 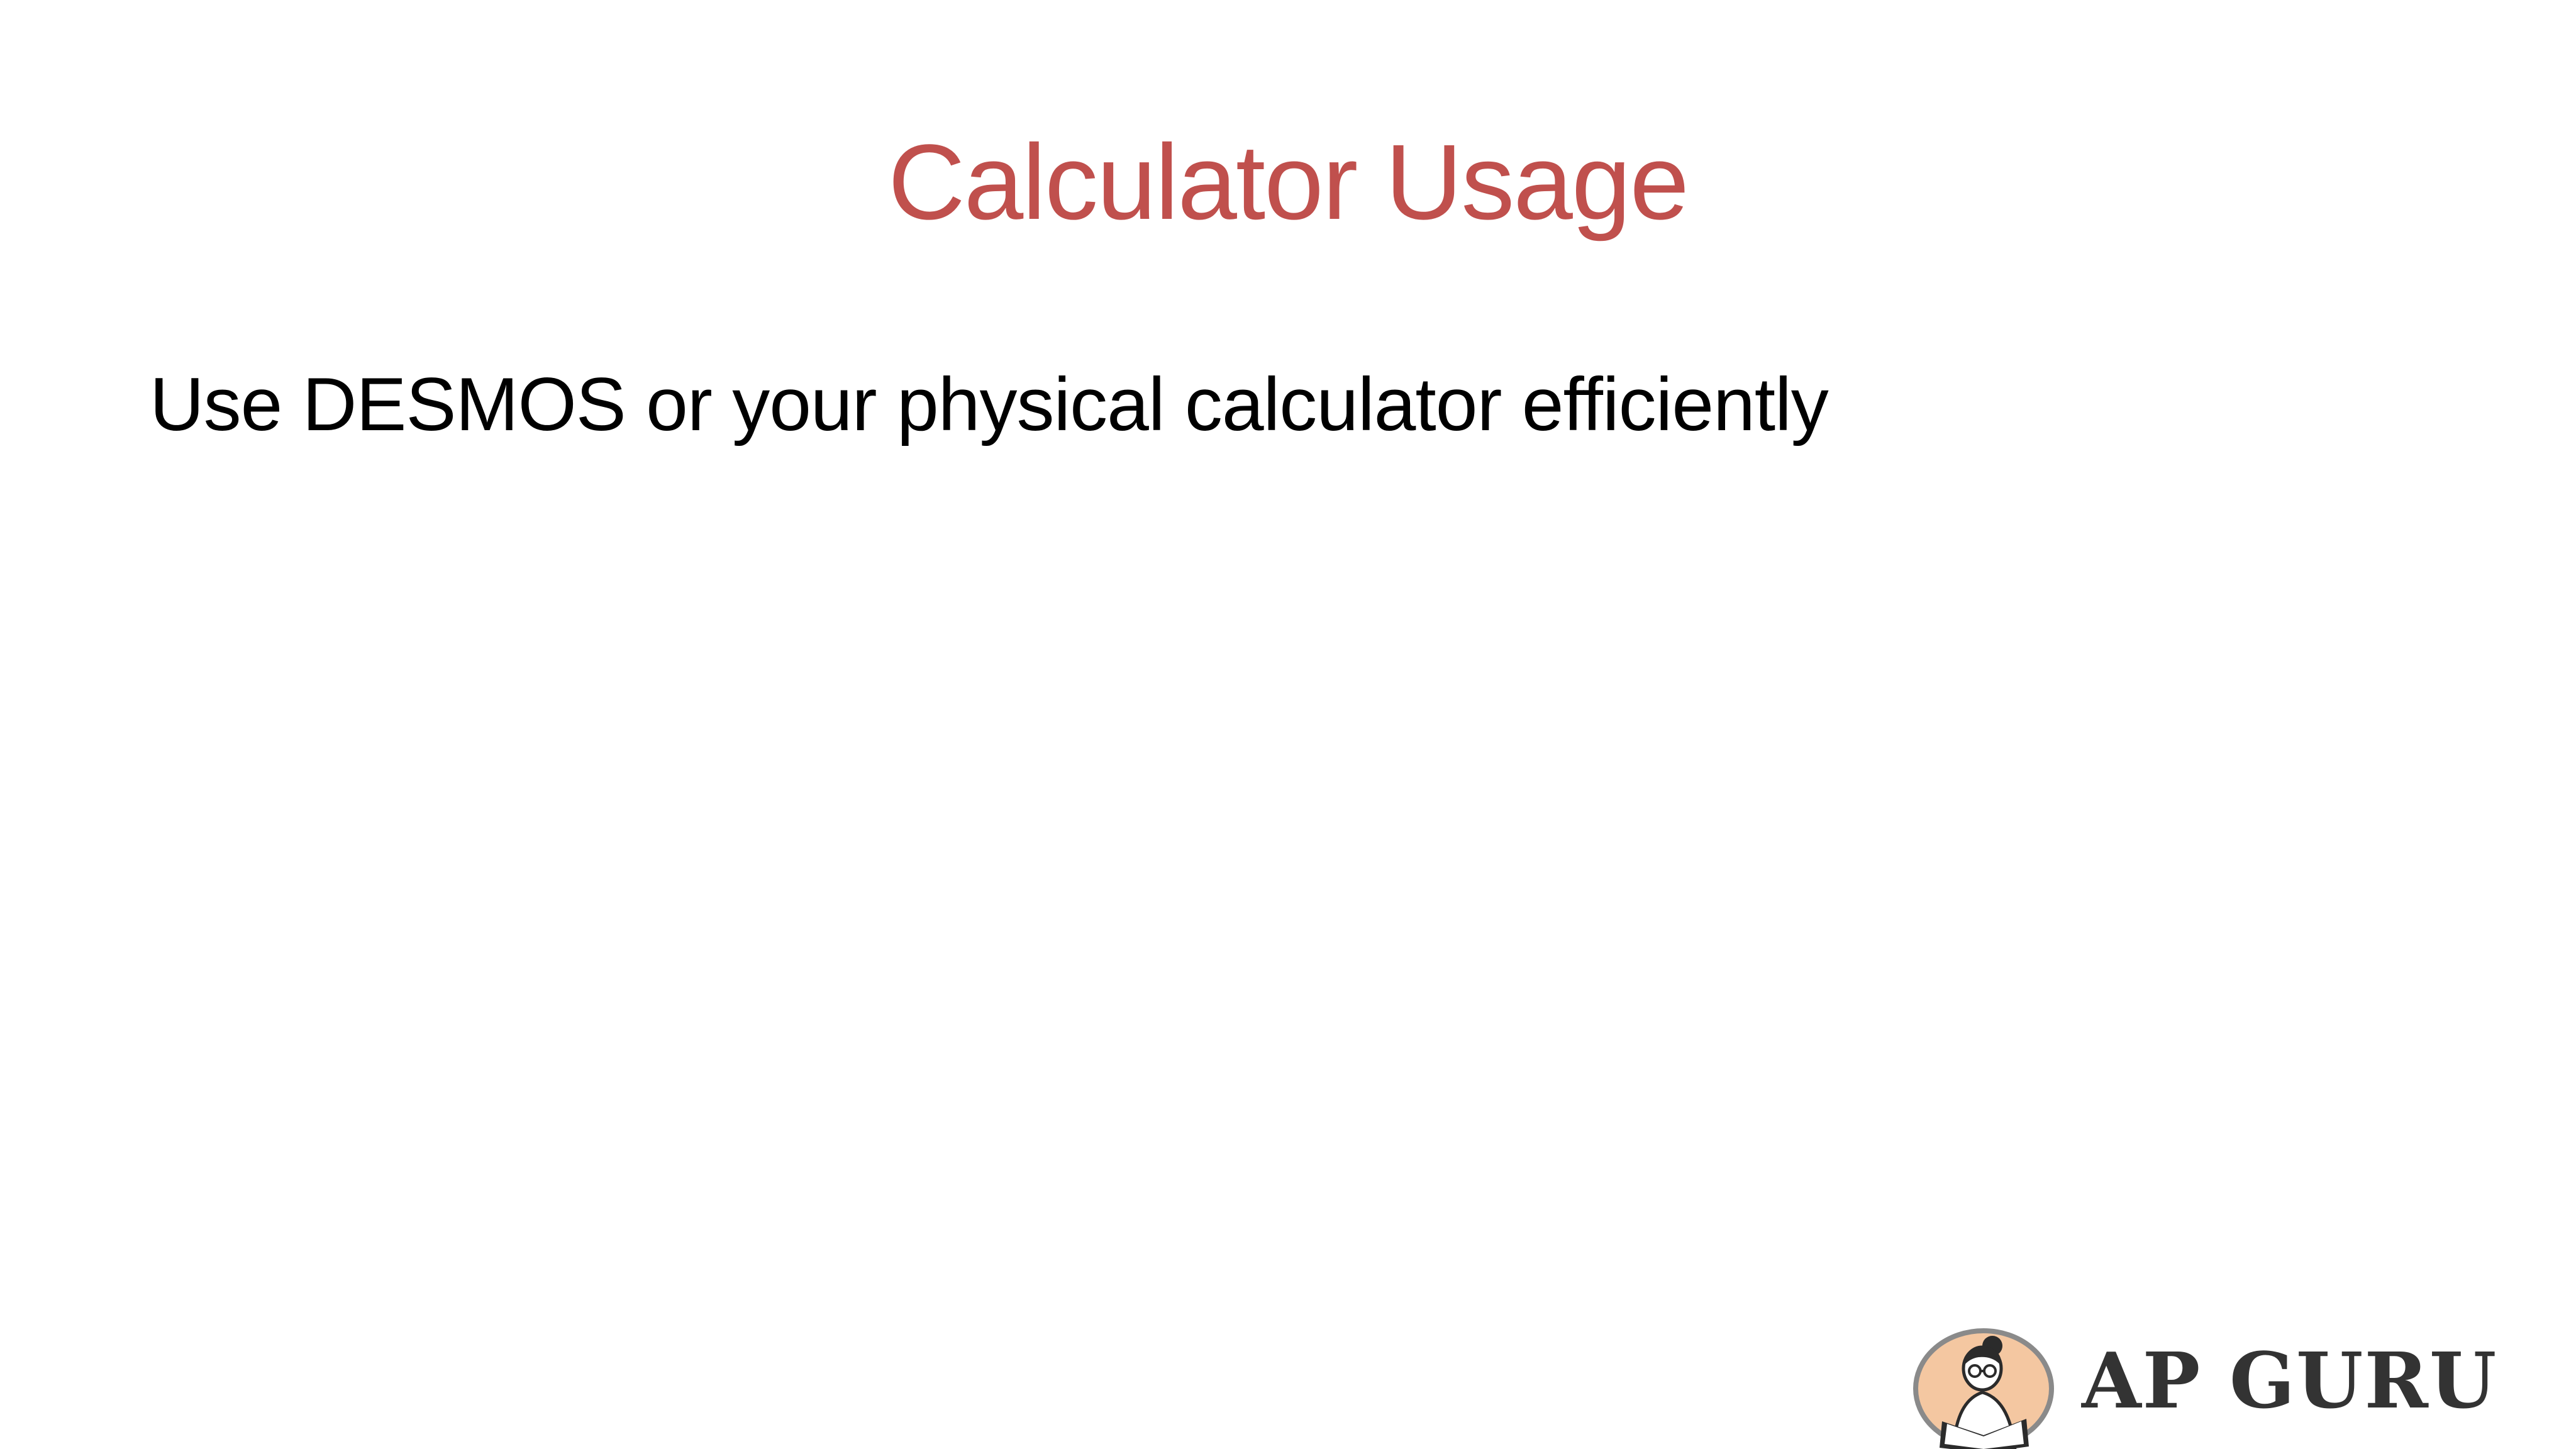 I want to click on reading-person-emblem-icon, so click(x=1983, y=1388).